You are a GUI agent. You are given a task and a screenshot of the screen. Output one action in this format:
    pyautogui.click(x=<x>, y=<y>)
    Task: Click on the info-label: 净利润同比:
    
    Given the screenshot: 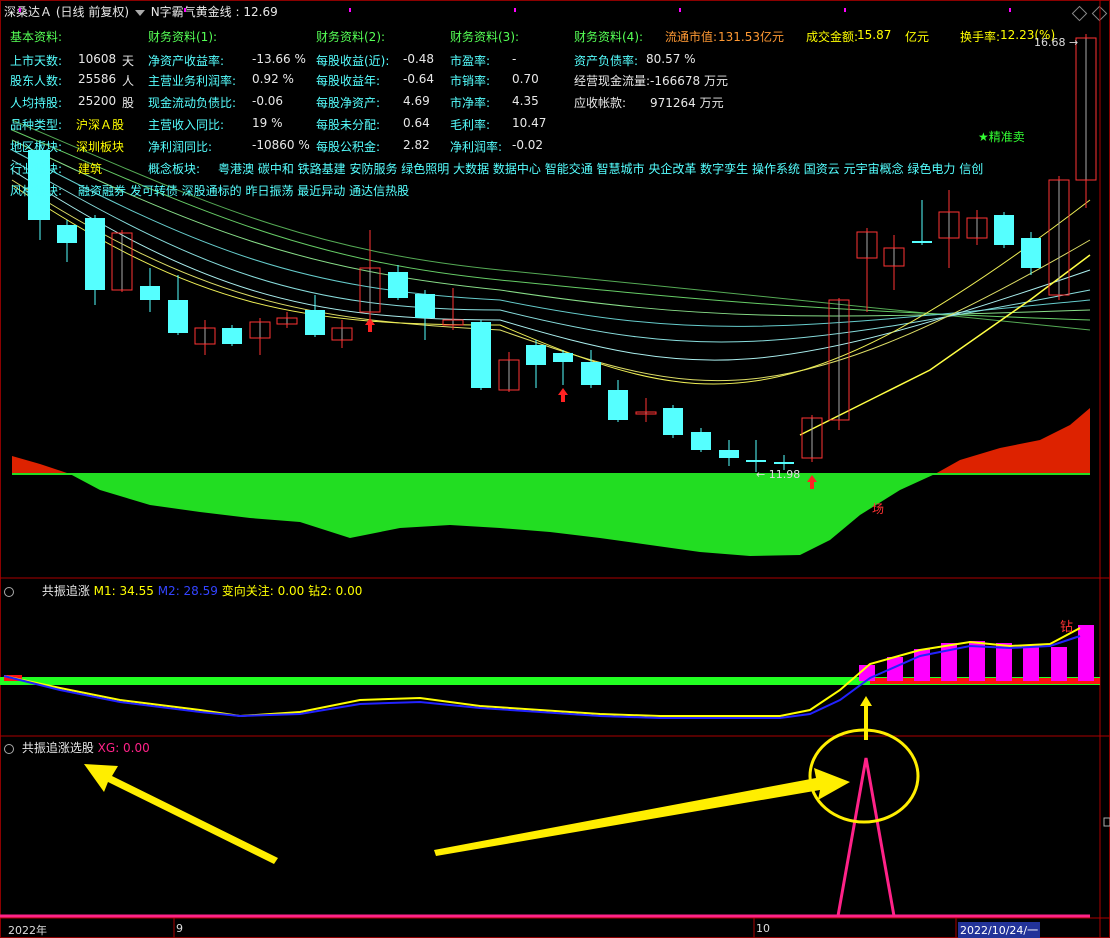 What is the action you would take?
    pyautogui.click(x=180, y=147)
    